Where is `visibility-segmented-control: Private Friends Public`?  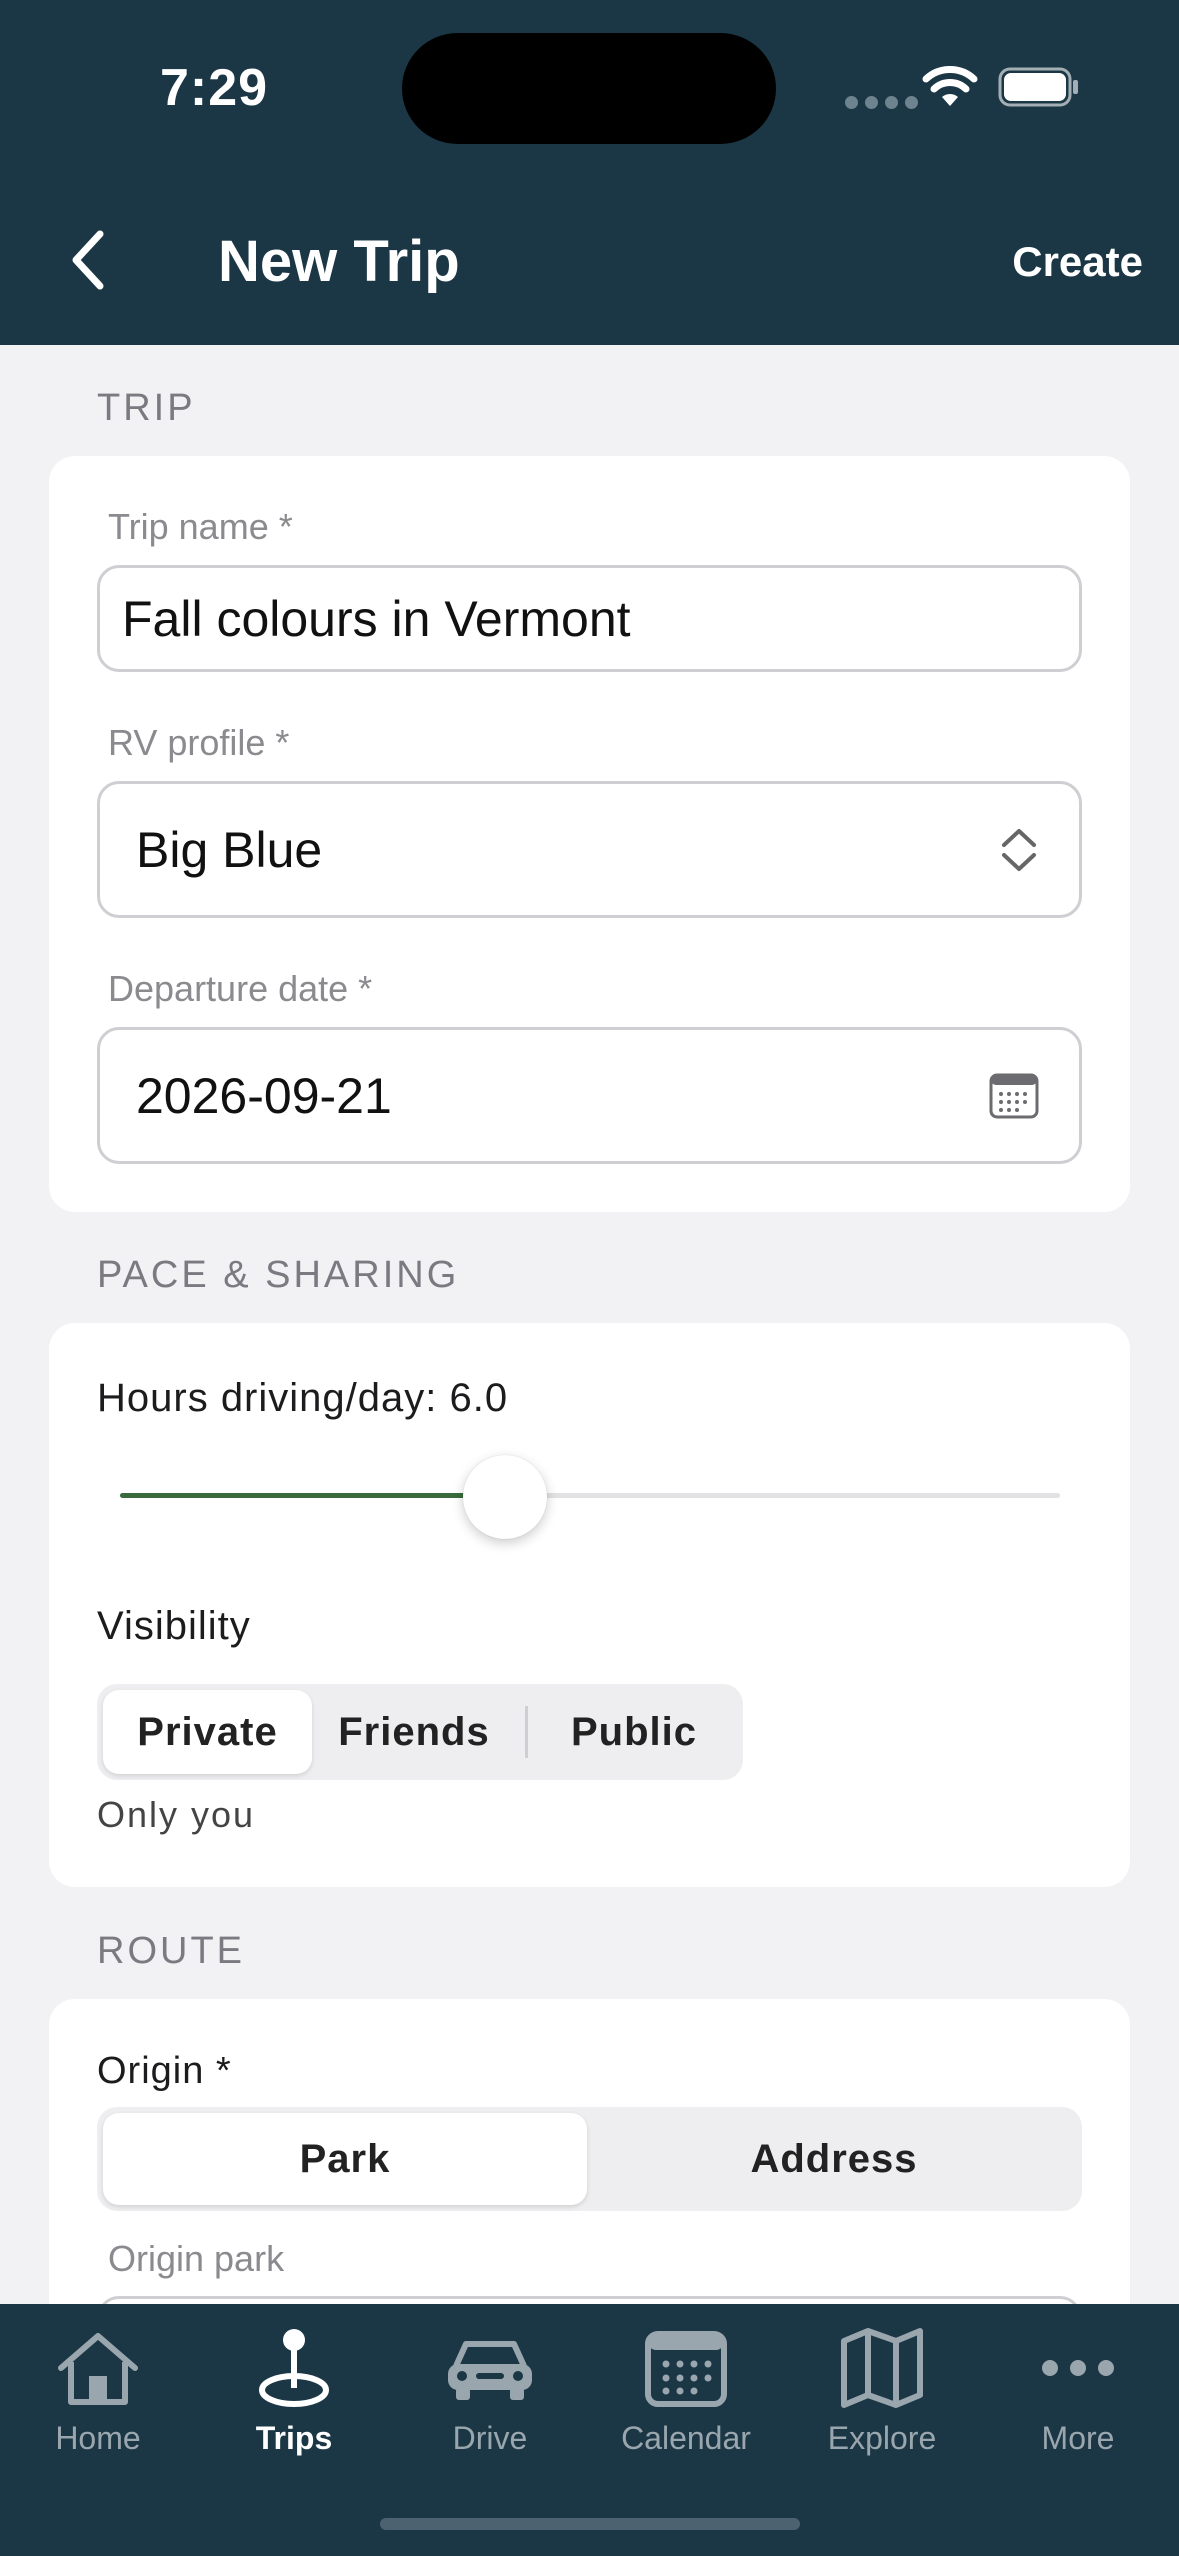
visibility-segmented-control: Private Friends Public is located at coordinates (420, 1732).